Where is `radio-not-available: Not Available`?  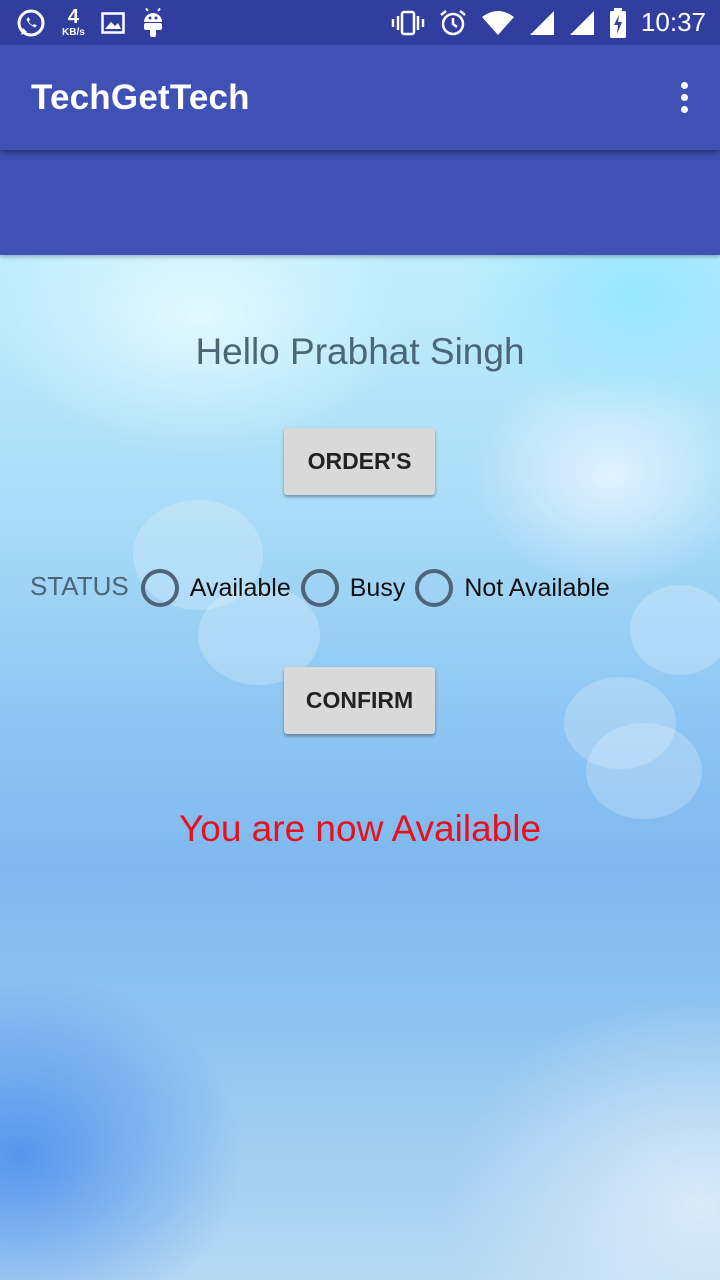
radio-not-available: Not Available is located at coordinates (512, 588).